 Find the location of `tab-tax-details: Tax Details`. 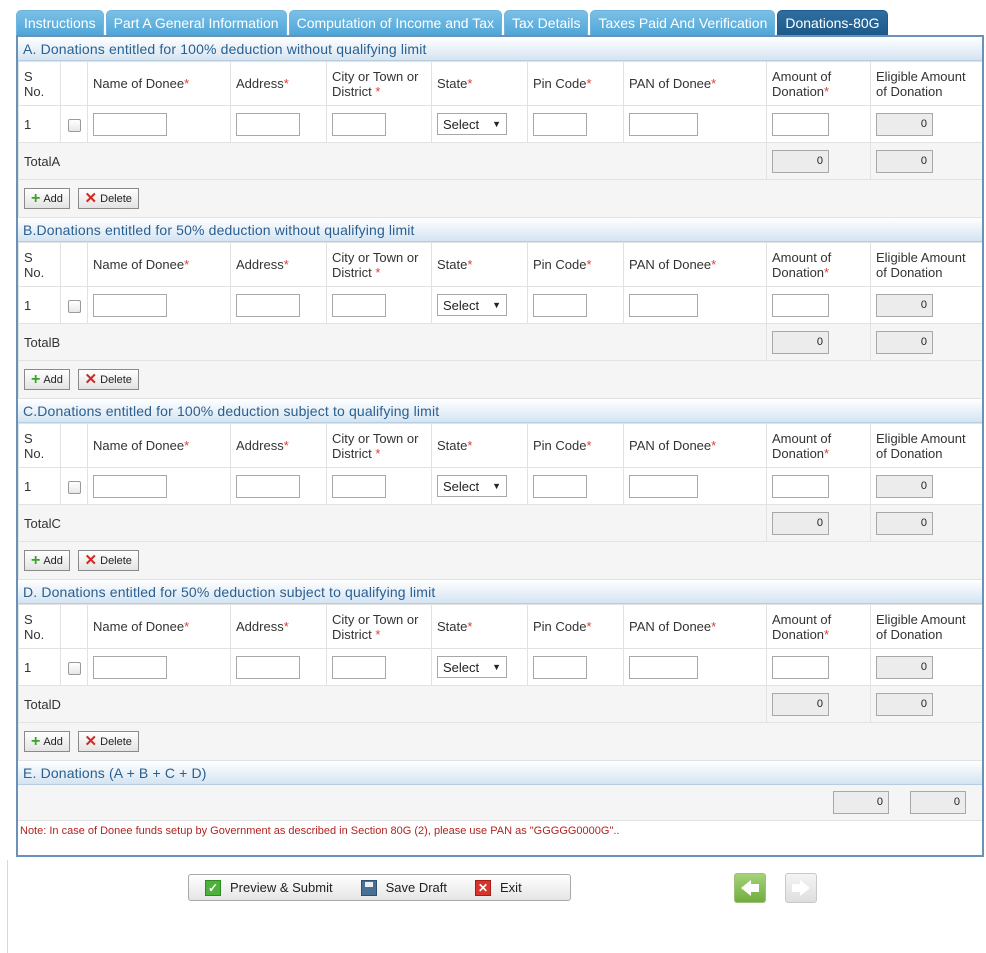

tab-tax-details: Tax Details is located at coordinates (546, 22).